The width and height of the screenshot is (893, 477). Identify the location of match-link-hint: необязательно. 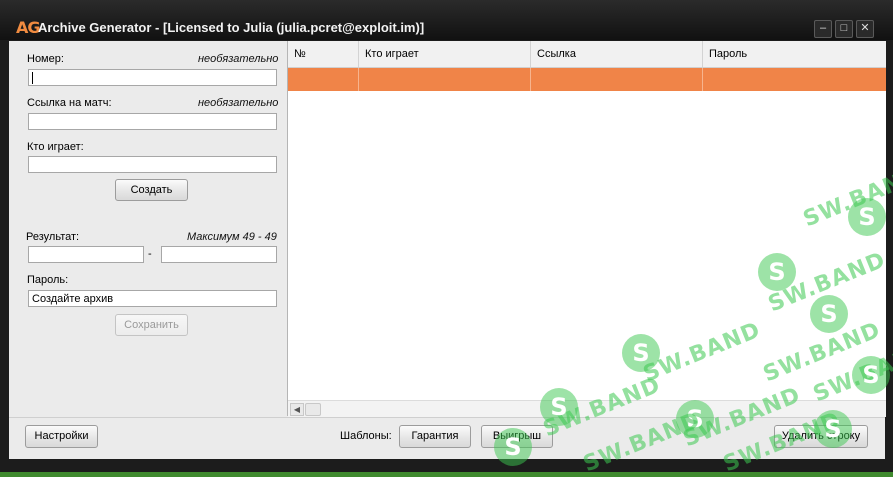
(238, 103).